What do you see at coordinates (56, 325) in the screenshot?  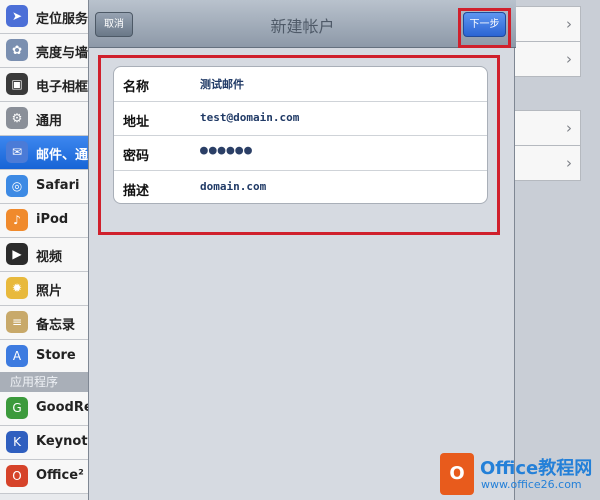 I see `sidebar-item-label: 备忘录` at bounding box center [56, 325].